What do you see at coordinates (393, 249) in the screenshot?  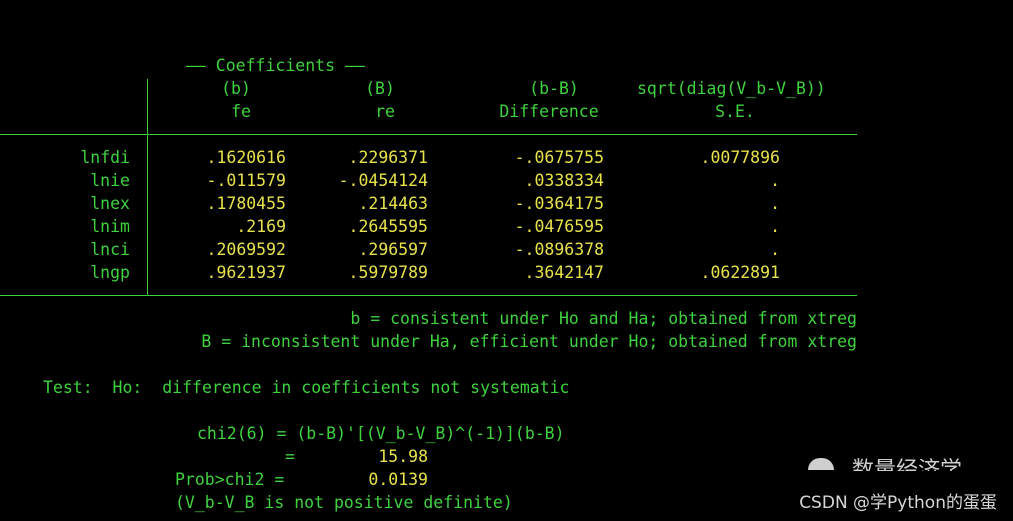 I see `value-B: .296597` at bounding box center [393, 249].